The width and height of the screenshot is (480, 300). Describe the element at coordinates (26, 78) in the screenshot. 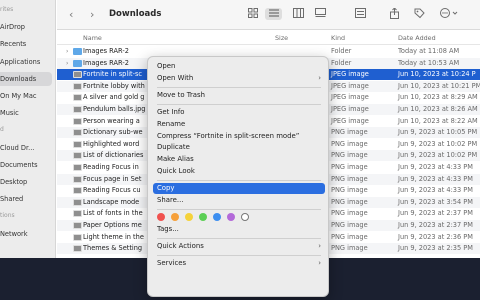

I see `sidebar-item: Downloads` at that location.